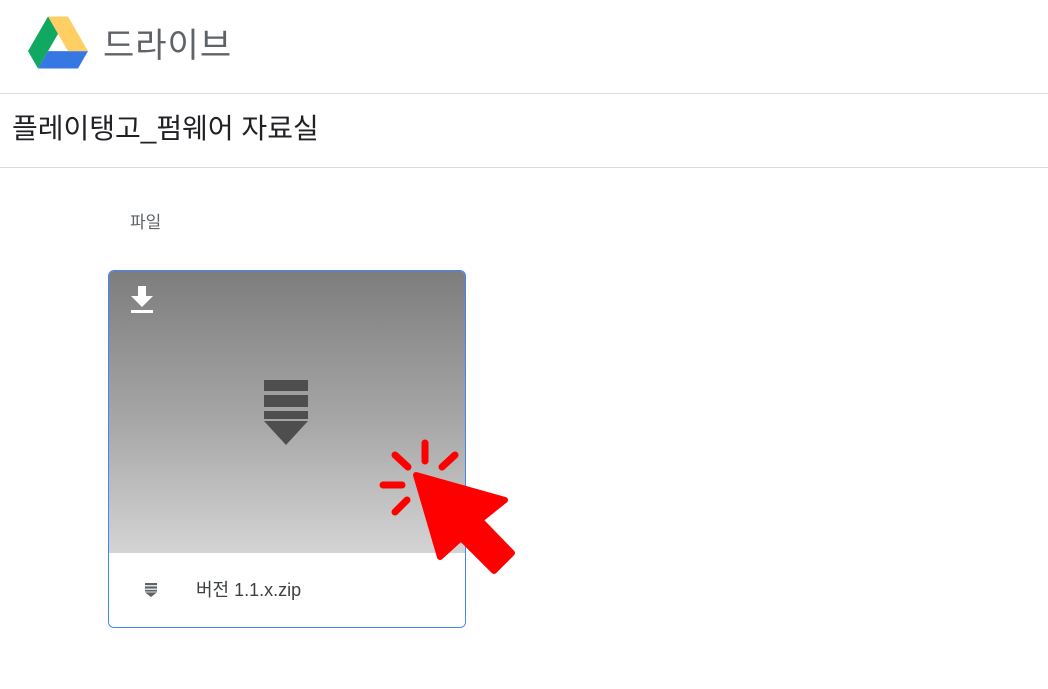  What do you see at coordinates (151, 590) in the screenshot?
I see `zip-file-type-icon` at bounding box center [151, 590].